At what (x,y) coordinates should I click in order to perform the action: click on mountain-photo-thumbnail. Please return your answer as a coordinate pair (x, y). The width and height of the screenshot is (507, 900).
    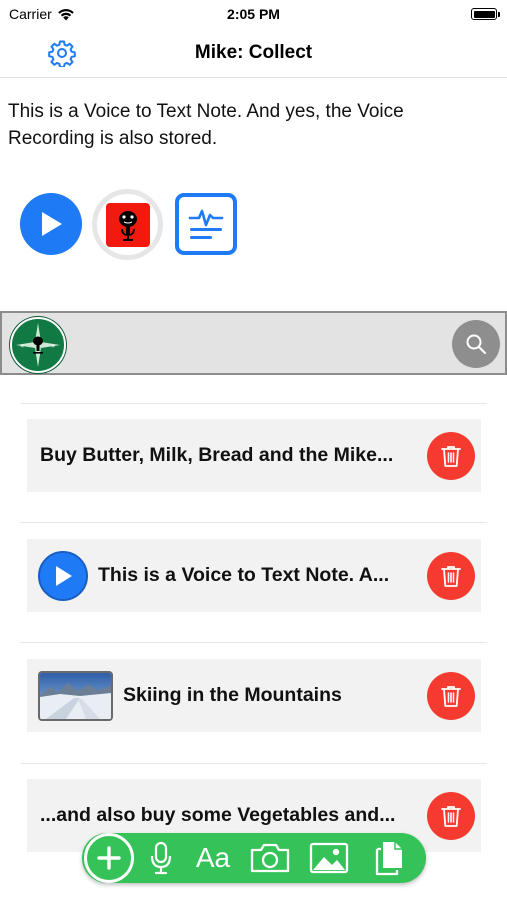
    Looking at the image, I should click on (75, 695).